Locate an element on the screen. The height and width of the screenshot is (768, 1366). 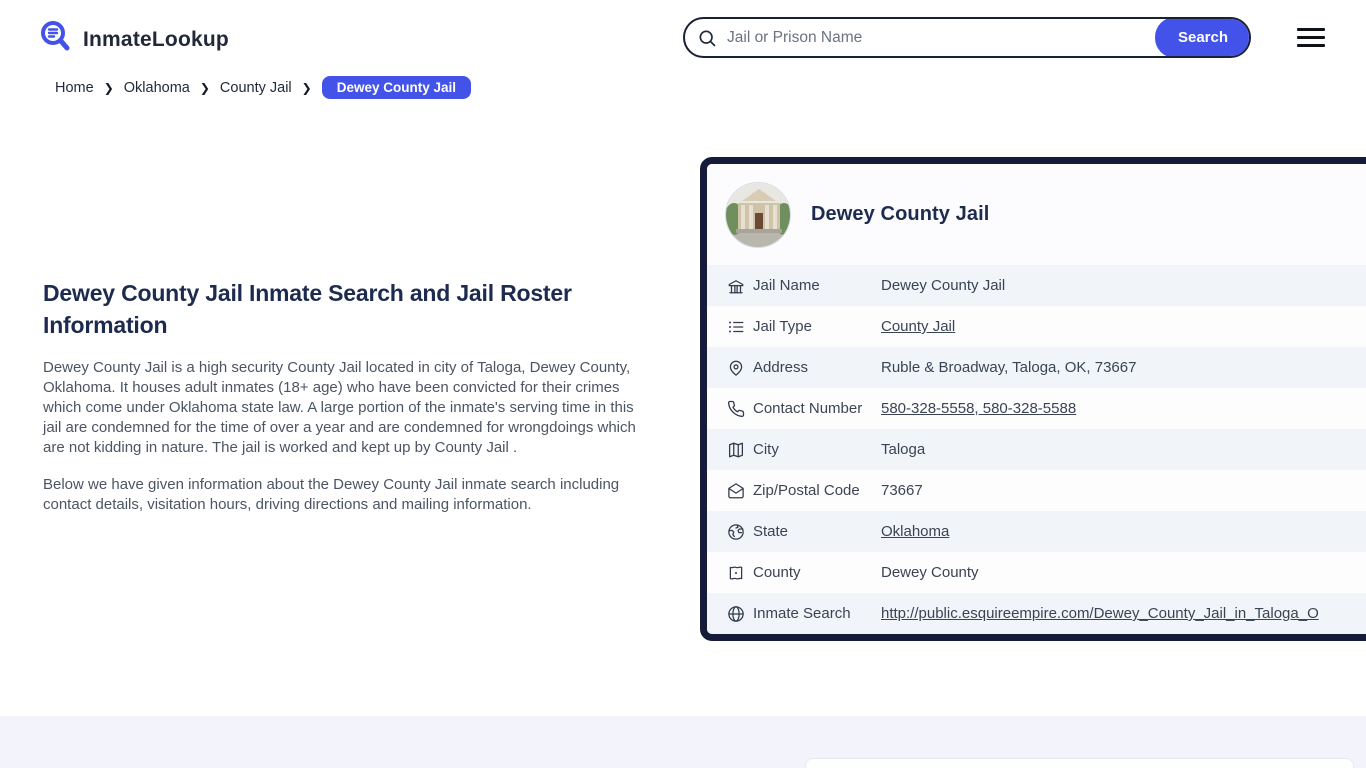
row-label: Jail Name is located at coordinates (786, 285).